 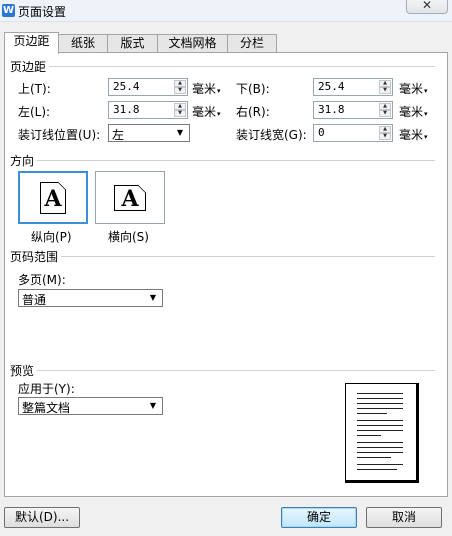 I want to click on multiple-pages-select: 普通 ▼, so click(x=90, y=298).